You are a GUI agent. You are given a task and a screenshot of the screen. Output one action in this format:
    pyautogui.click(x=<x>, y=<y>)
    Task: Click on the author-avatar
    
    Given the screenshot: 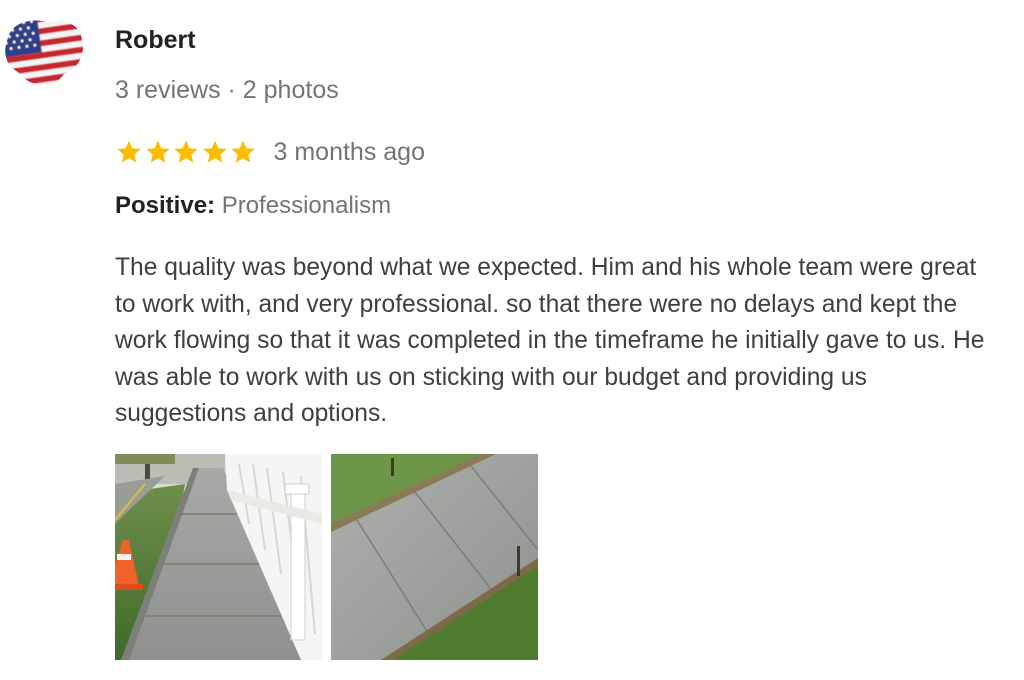 What is the action you would take?
    pyautogui.click(x=44, y=53)
    